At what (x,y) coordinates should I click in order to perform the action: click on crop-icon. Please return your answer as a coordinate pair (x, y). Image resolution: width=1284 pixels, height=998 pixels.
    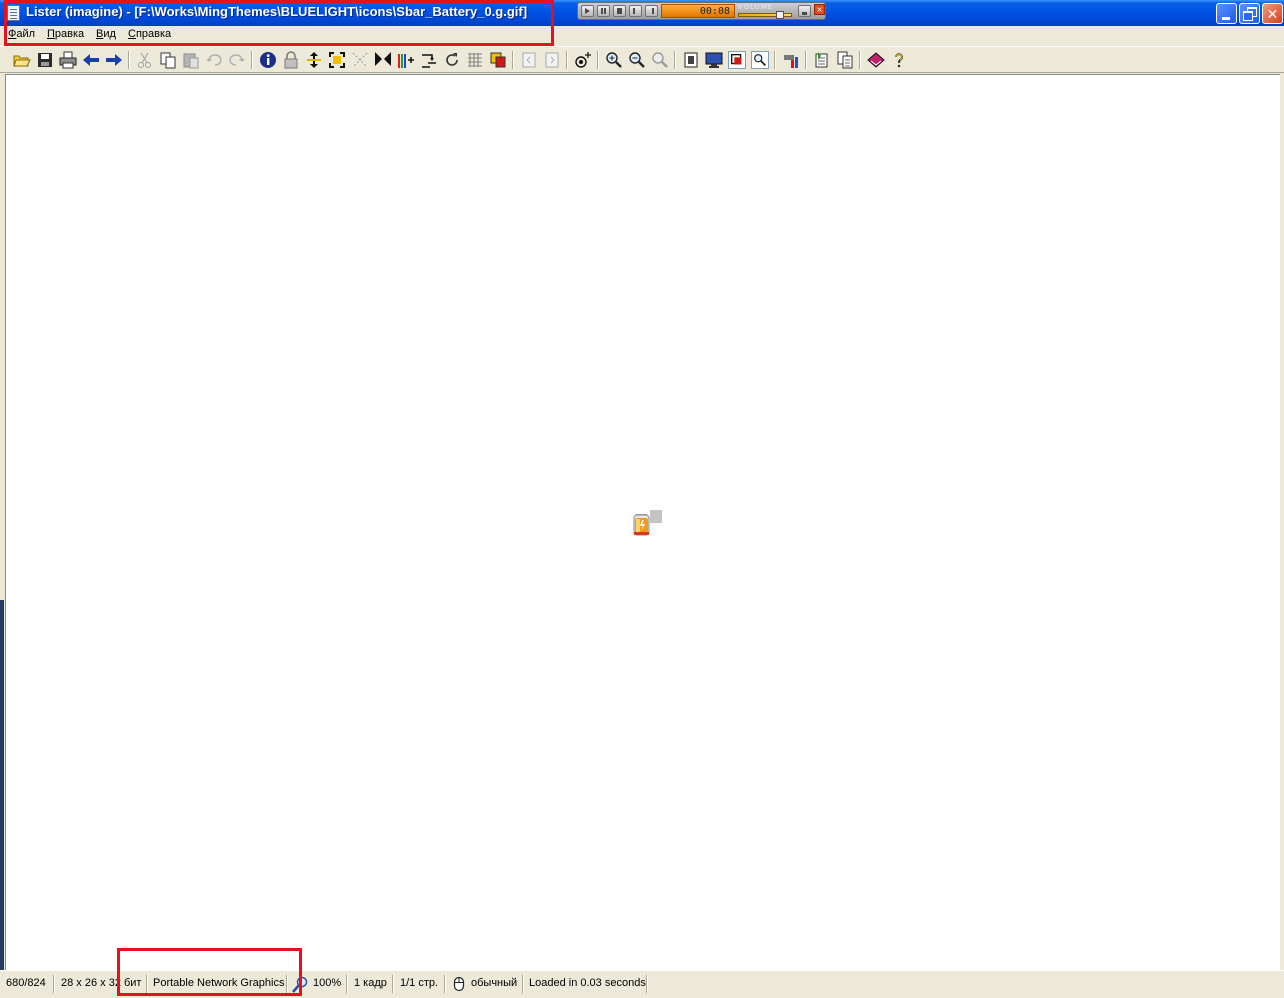
    Looking at the image, I should click on (360, 60).